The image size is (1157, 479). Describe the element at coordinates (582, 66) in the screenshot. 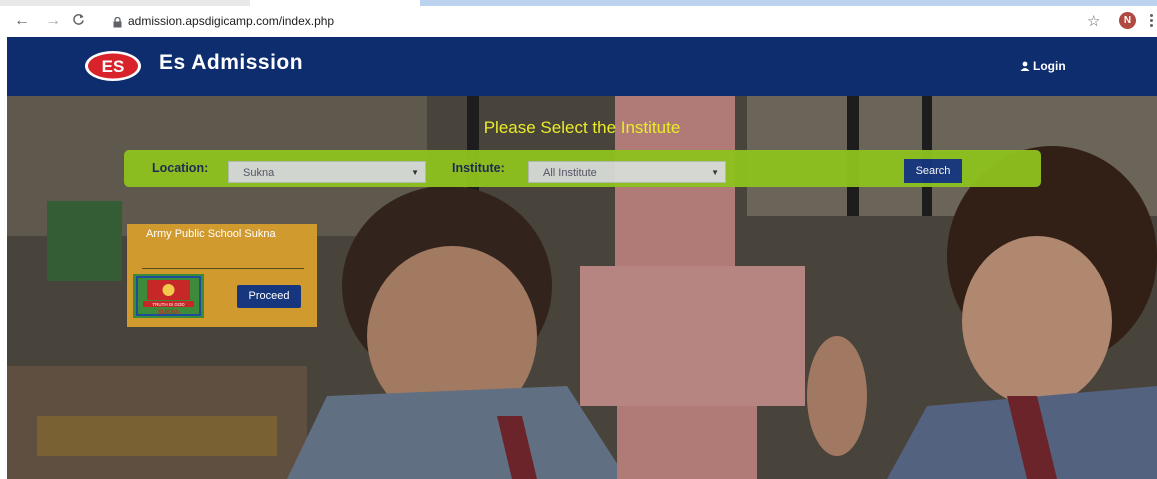

I see `site-header: ES Es Admission Login` at that location.